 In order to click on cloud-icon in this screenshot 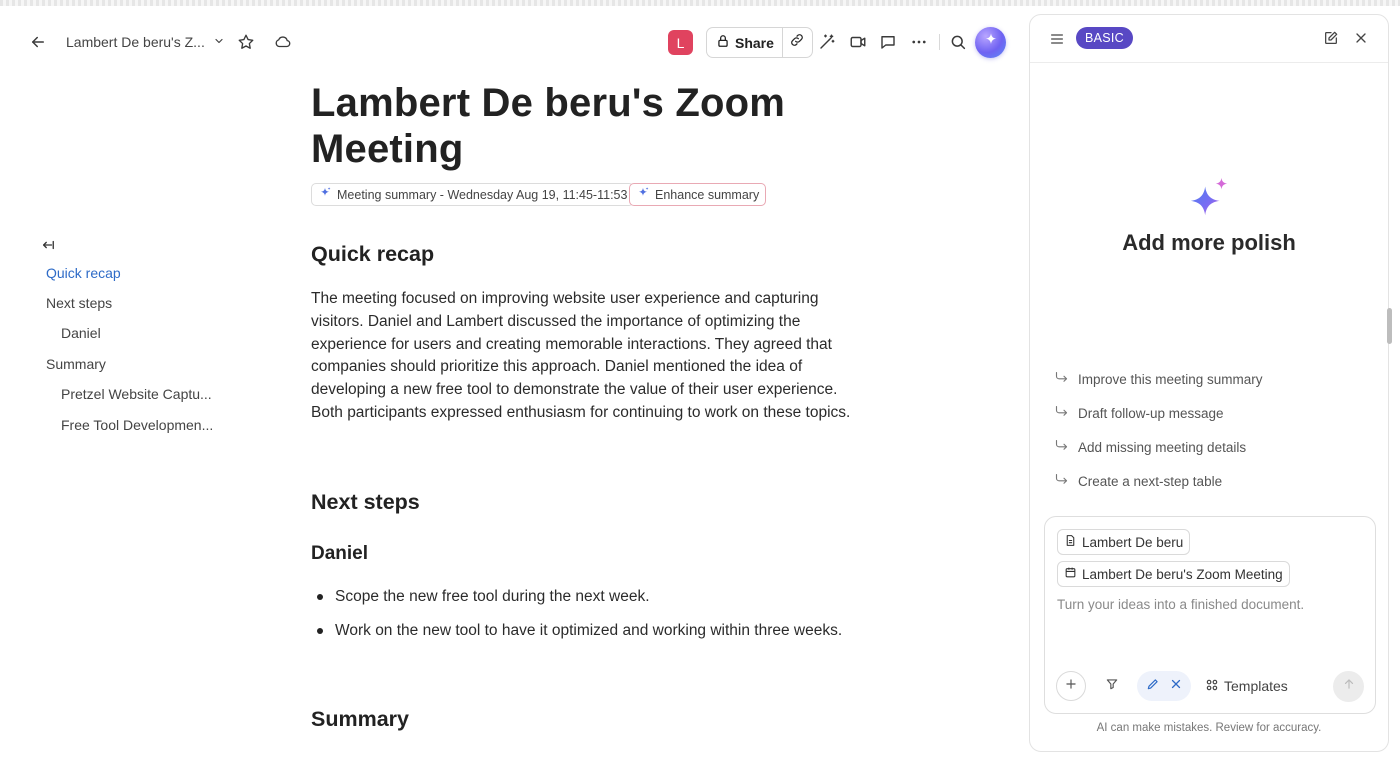, I will do `click(283, 42)`.